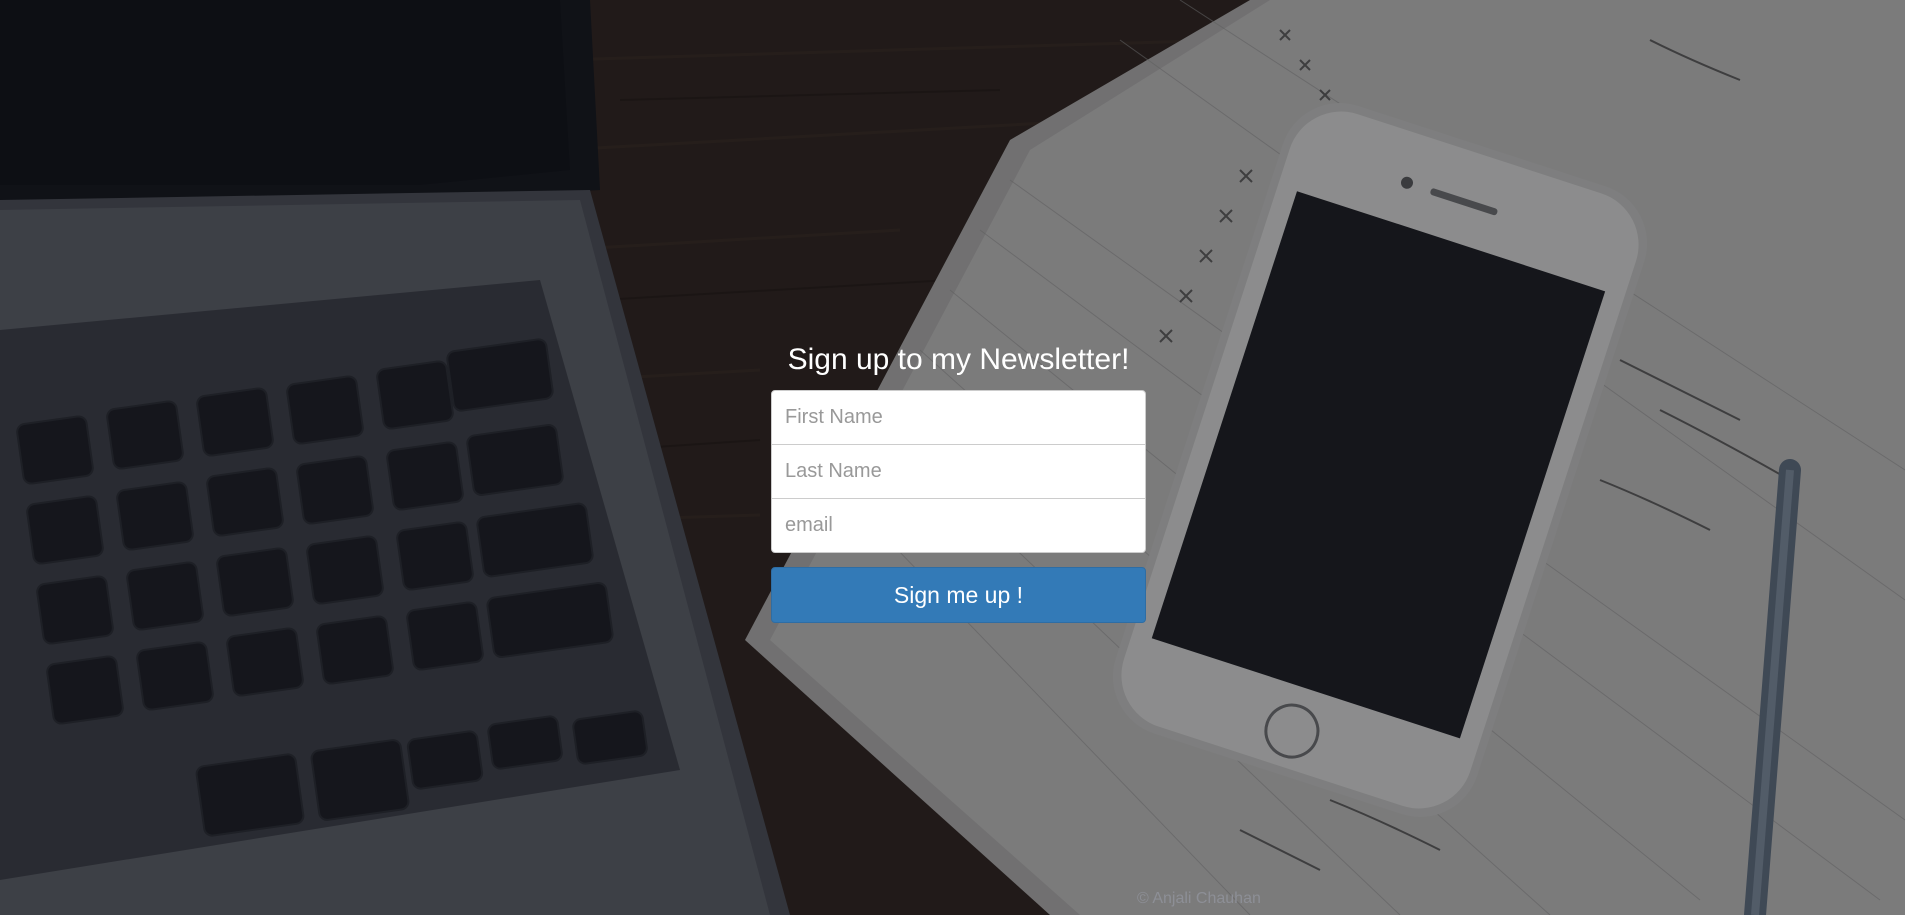 The image size is (1905, 915). Describe the element at coordinates (958, 525) in the screenshot. I see `email-input` at that location.